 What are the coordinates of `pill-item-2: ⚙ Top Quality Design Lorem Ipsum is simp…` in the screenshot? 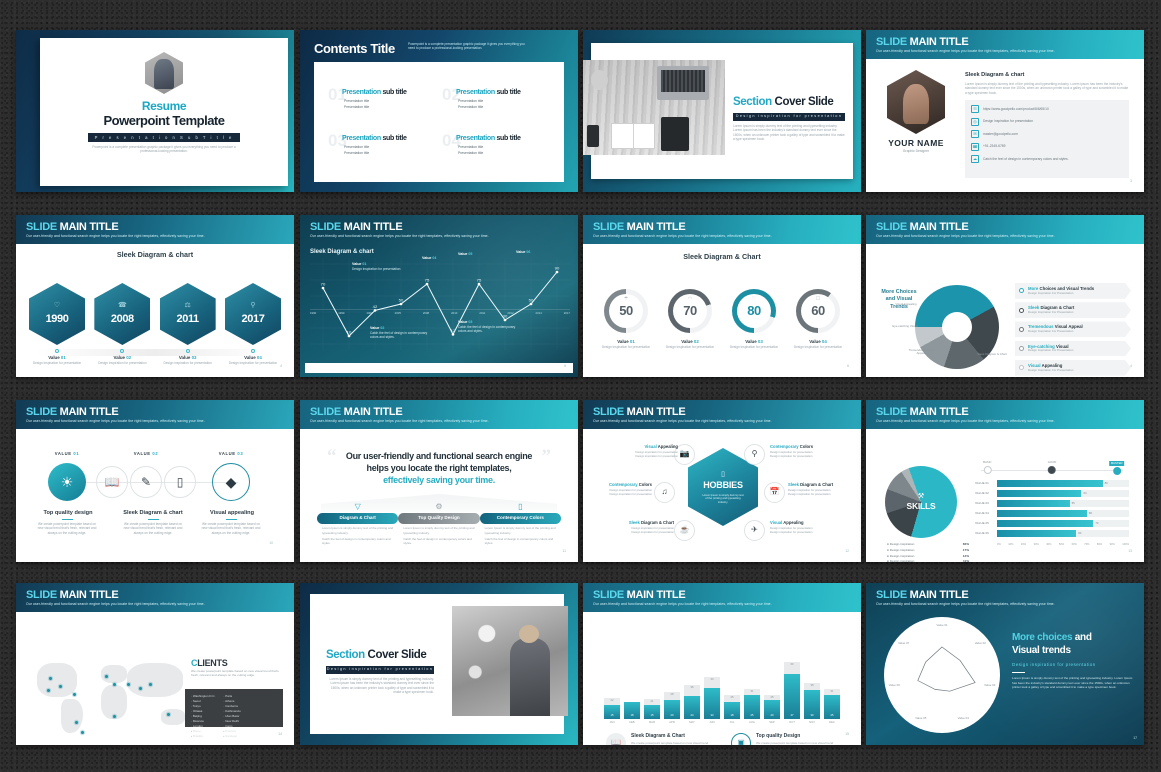 It's located at (439, 523).